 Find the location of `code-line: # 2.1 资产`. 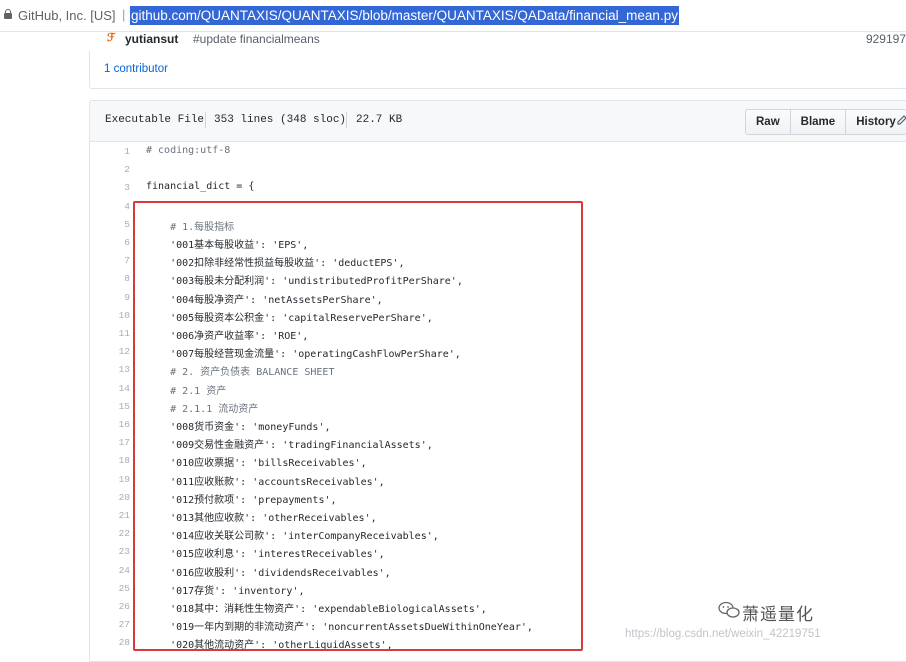

code-line: # 2.1 资产 is located at coordinates (186, 391).